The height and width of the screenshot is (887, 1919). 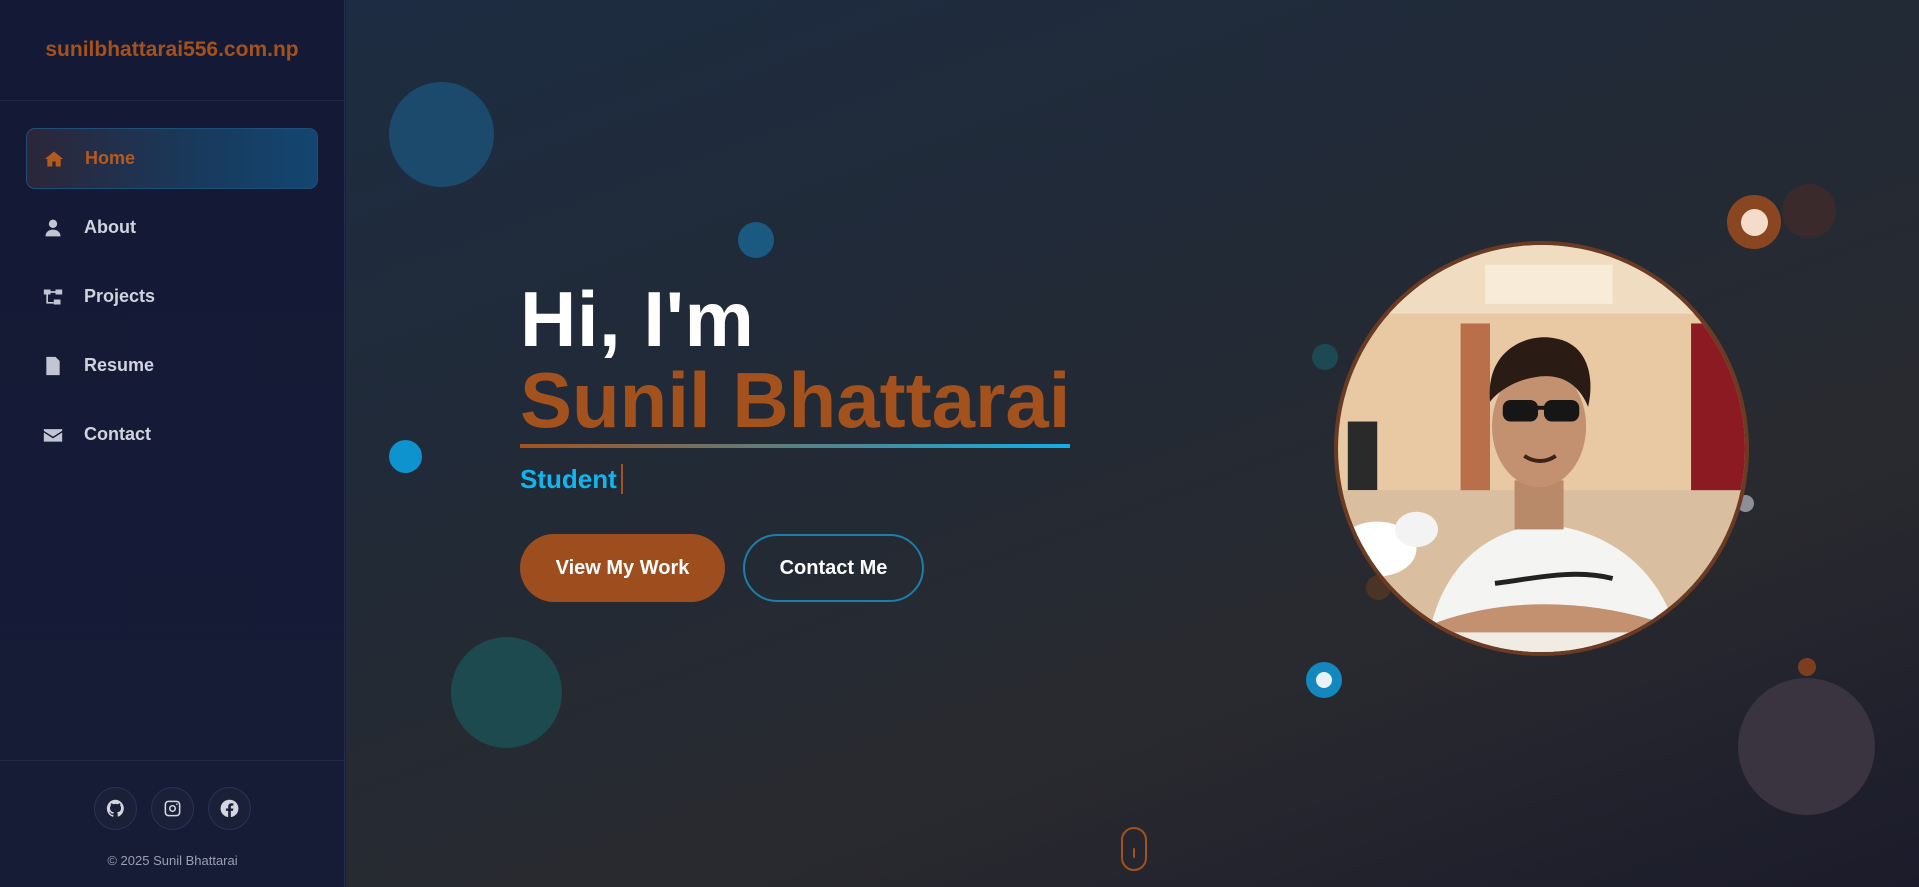 I want to click on scroll-down-indicator, so click(x=1134, y=849).